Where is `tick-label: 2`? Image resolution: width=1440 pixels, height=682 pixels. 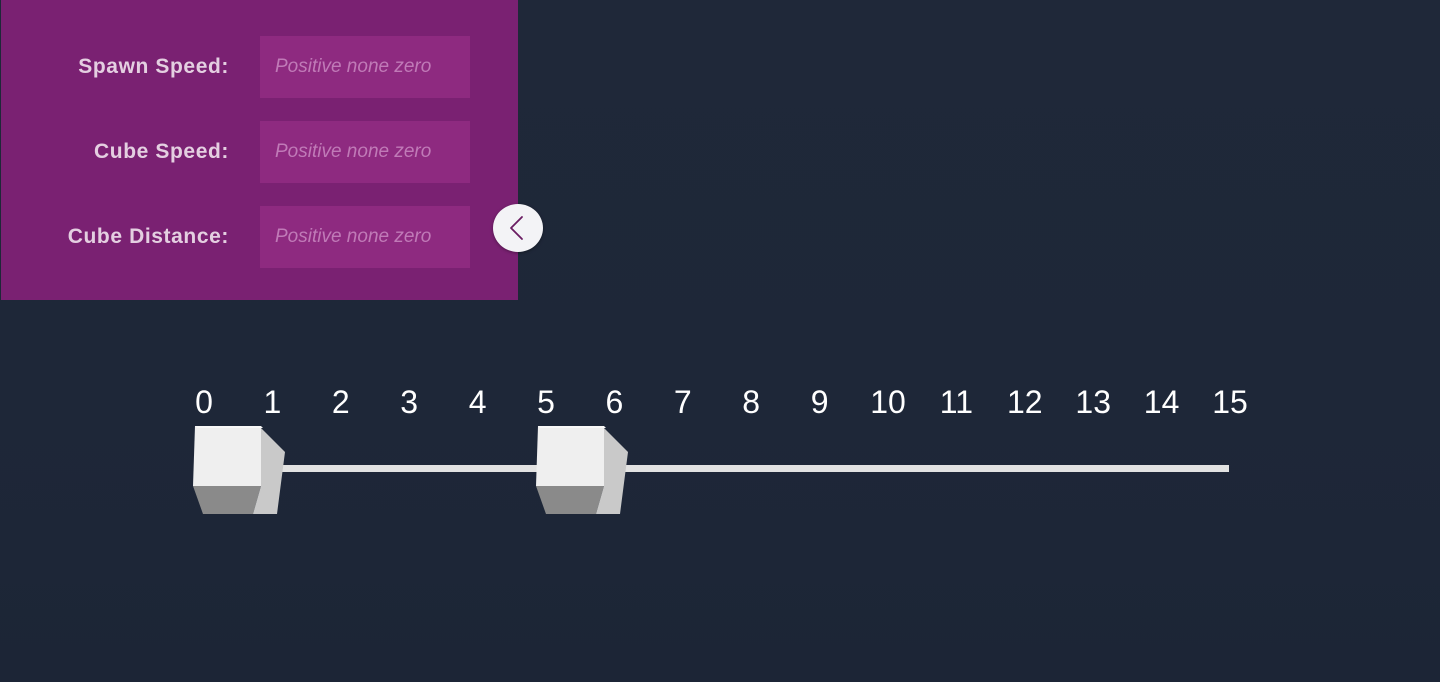 tick-label: 2 is located at coordinates (340, 402).